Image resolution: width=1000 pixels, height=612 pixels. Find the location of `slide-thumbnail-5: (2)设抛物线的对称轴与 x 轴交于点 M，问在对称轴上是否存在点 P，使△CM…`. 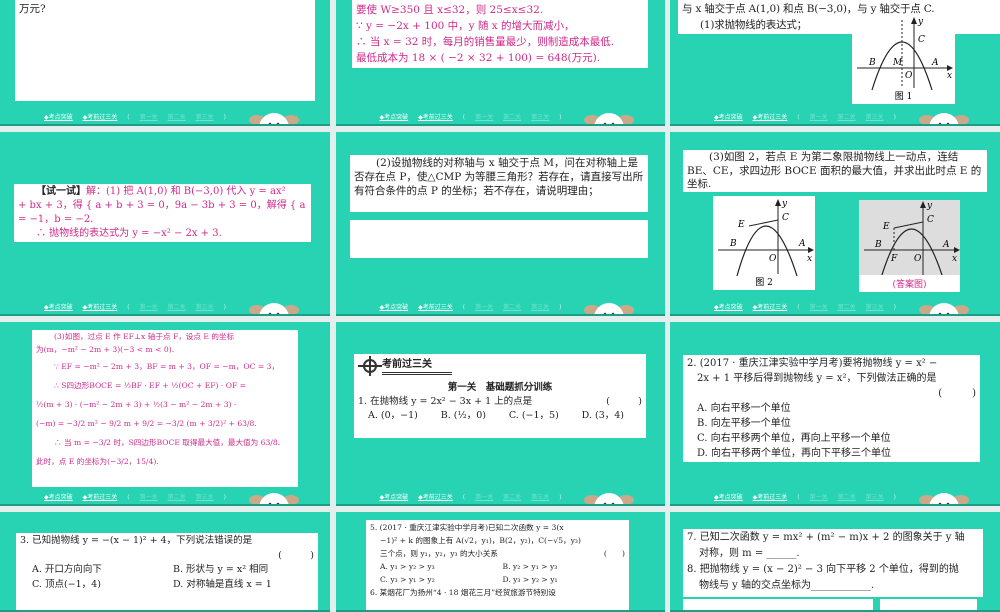

slide-thumbnail-5: (2)设抛物线的对称轴与 x 轴交于点 M，问在对称轴上是否存在点 P，使△CM… is located at coordinates (500, 224).